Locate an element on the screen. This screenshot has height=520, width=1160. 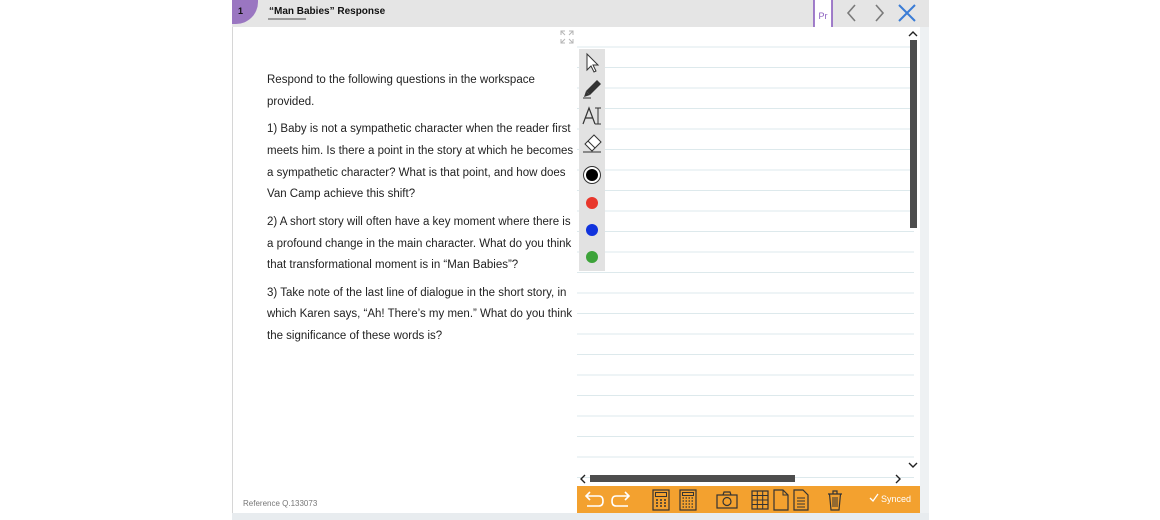
document-icon is located at coordinates (781, 500).